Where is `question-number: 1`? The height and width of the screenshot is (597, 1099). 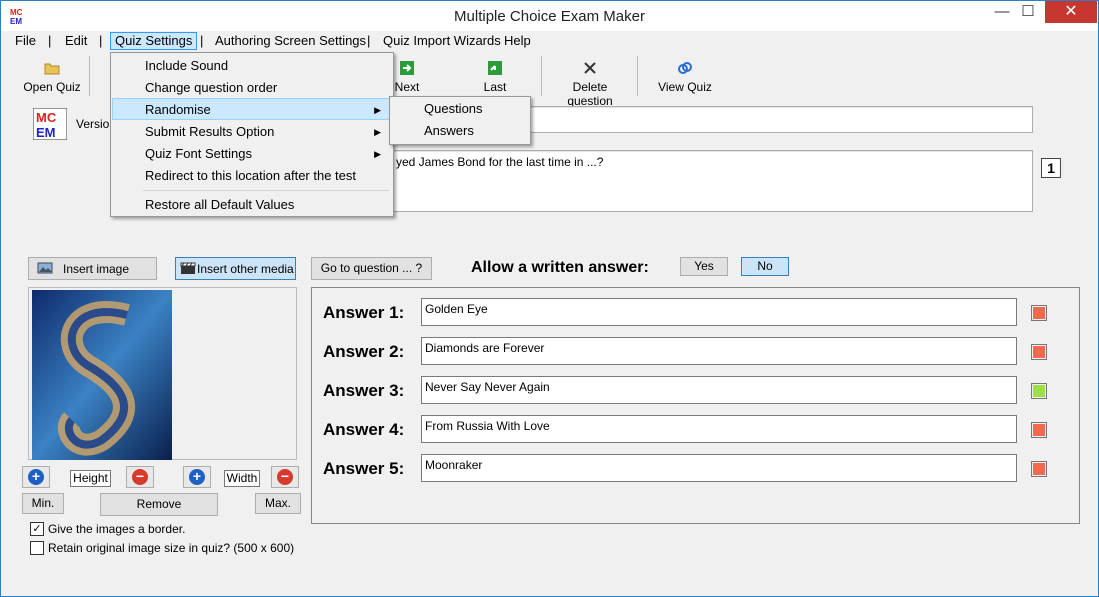
question-number: 1 is located at coordinates (1051, 168).